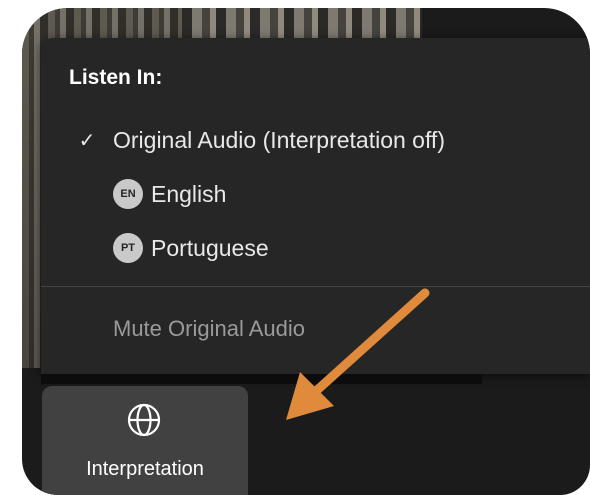 The image size is (590, 495). What do you see at coordinates (116, 77) in the screenshot?
I see `menu-title: Listen In:` at bounding box center [116, 77].